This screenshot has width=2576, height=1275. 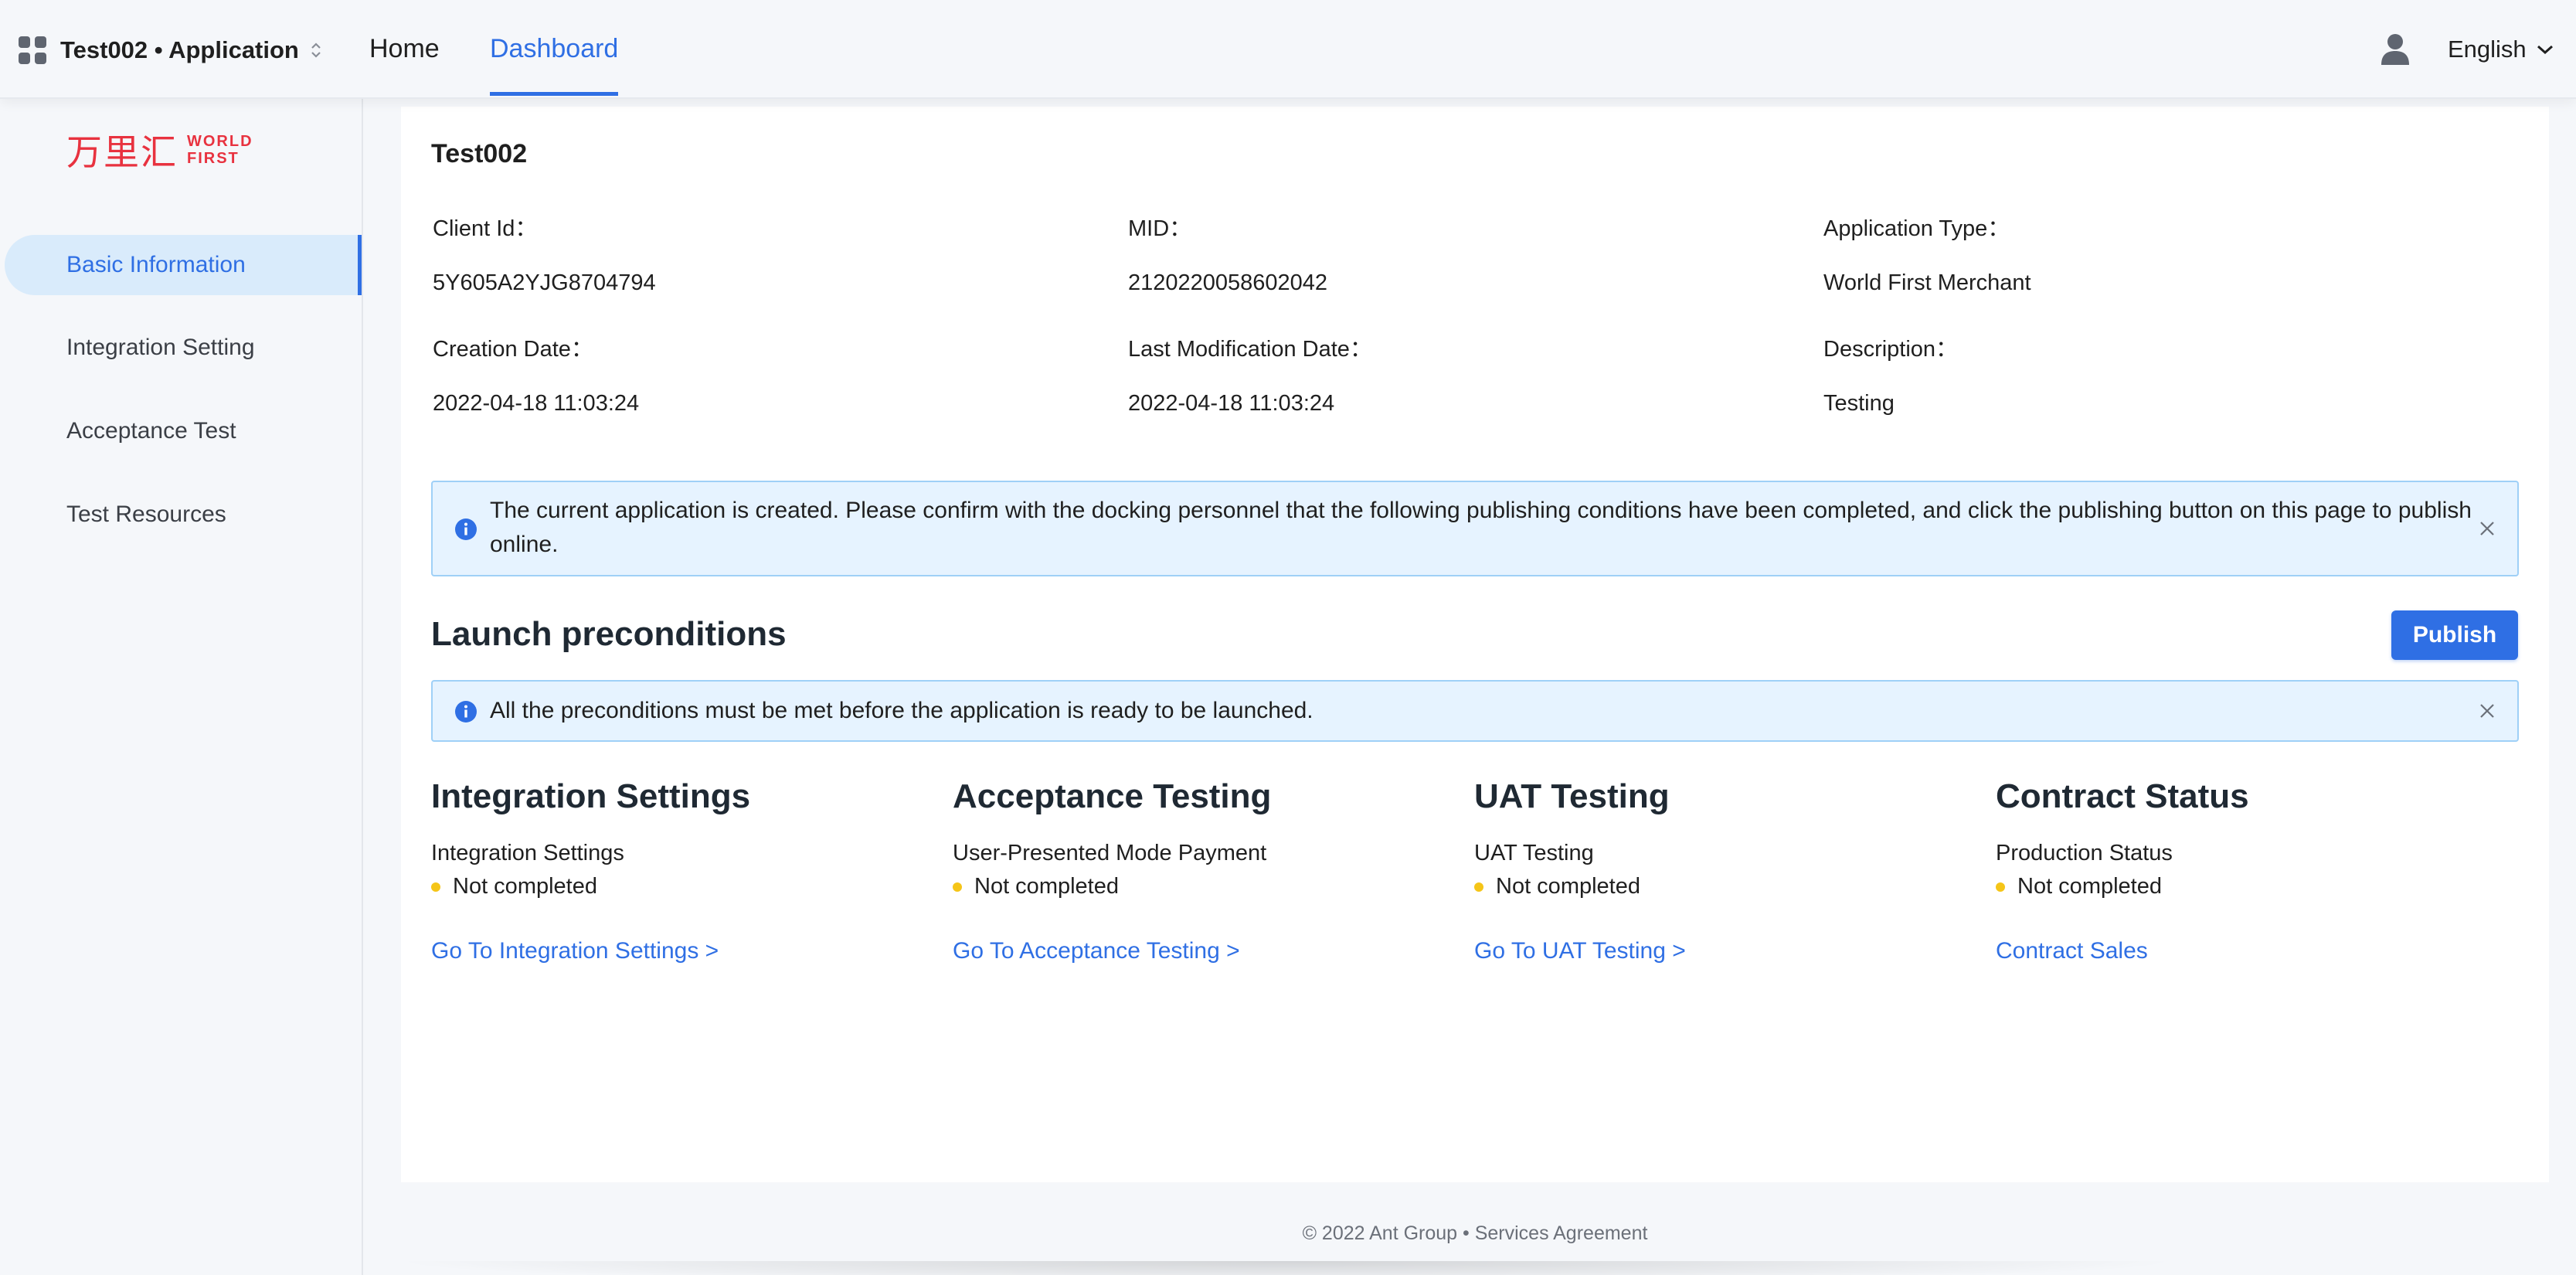 What do you see at coordinates (2072, 951) in the screenshot?
I see `contract-sales-link: Contract Sales` at bounding box center [2072, 951].